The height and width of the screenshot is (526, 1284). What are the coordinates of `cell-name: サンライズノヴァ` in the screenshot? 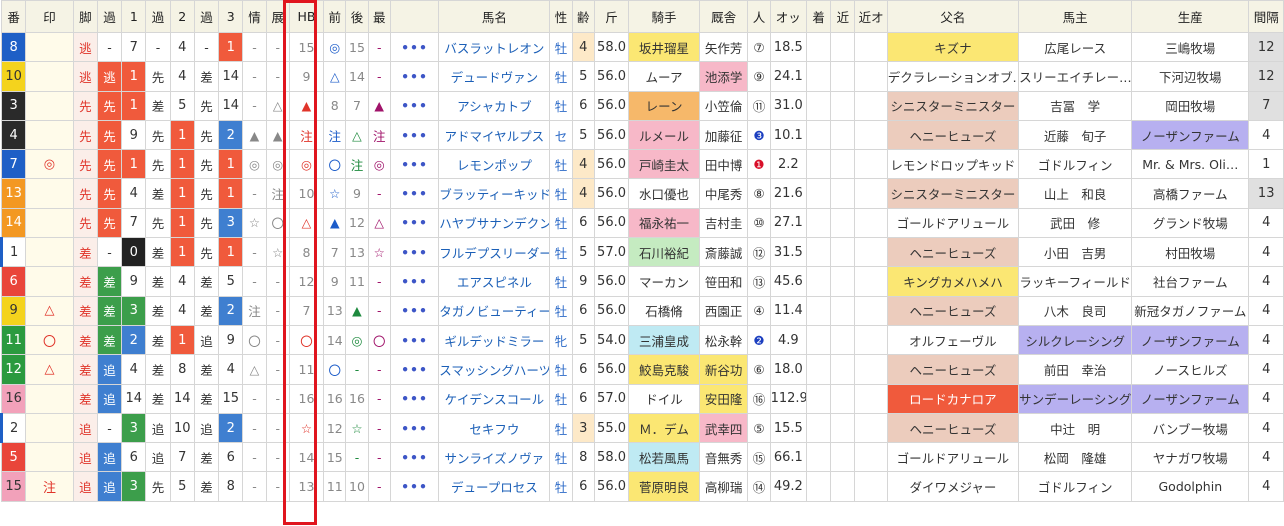 It's located at (494, 457).